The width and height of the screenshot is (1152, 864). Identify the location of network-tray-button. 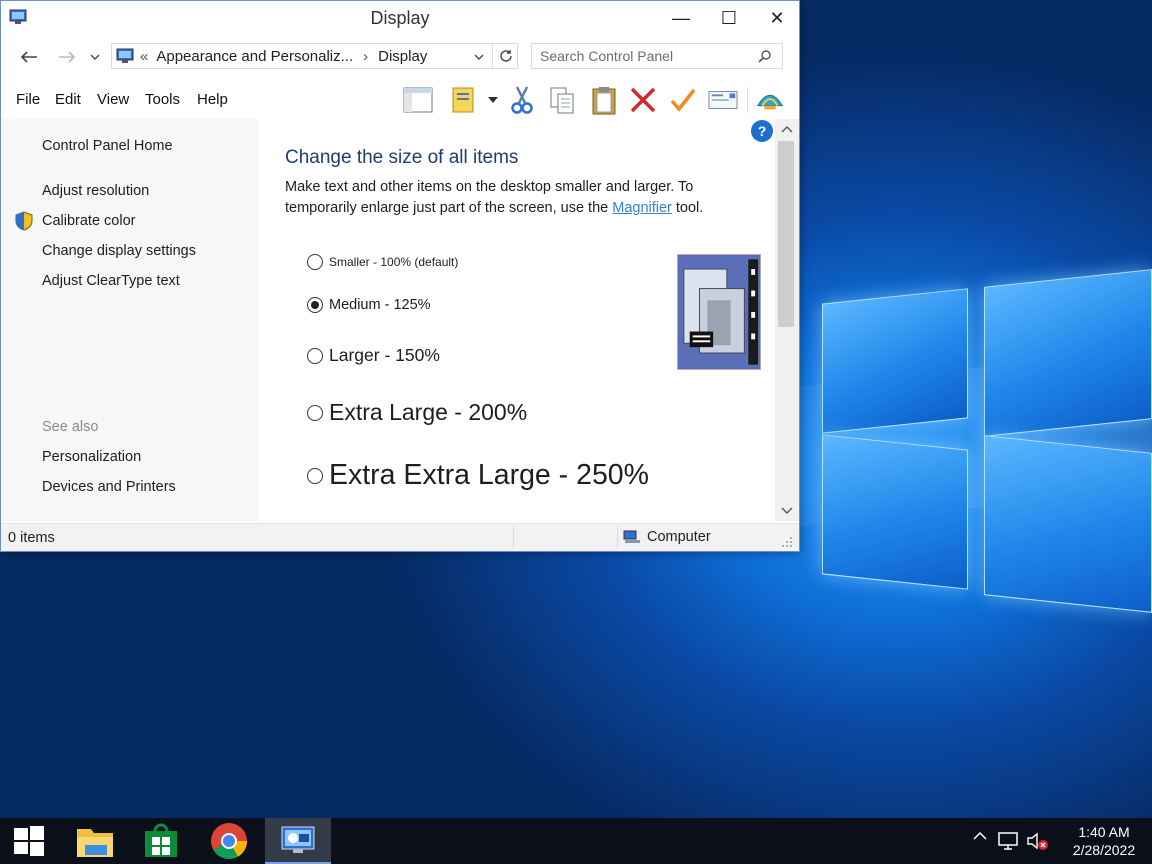
(1009, 843).